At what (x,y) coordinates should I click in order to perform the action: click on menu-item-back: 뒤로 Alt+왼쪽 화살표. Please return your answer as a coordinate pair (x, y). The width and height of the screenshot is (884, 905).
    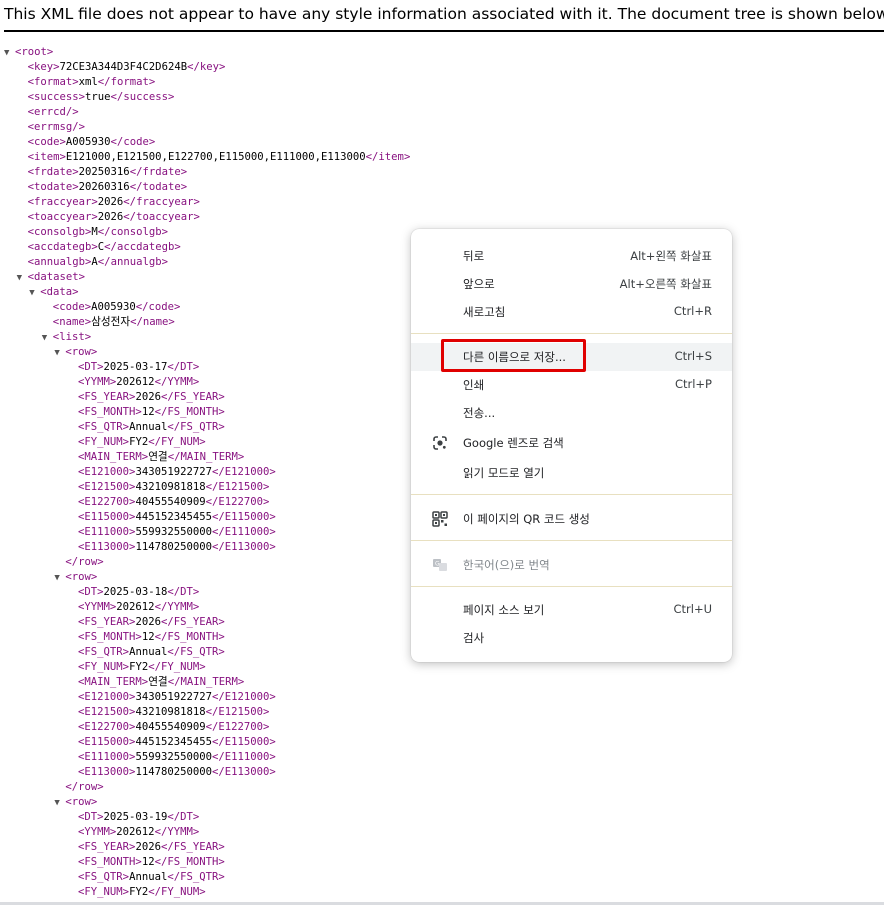
    Looking at the image, I should click on (571, 256).